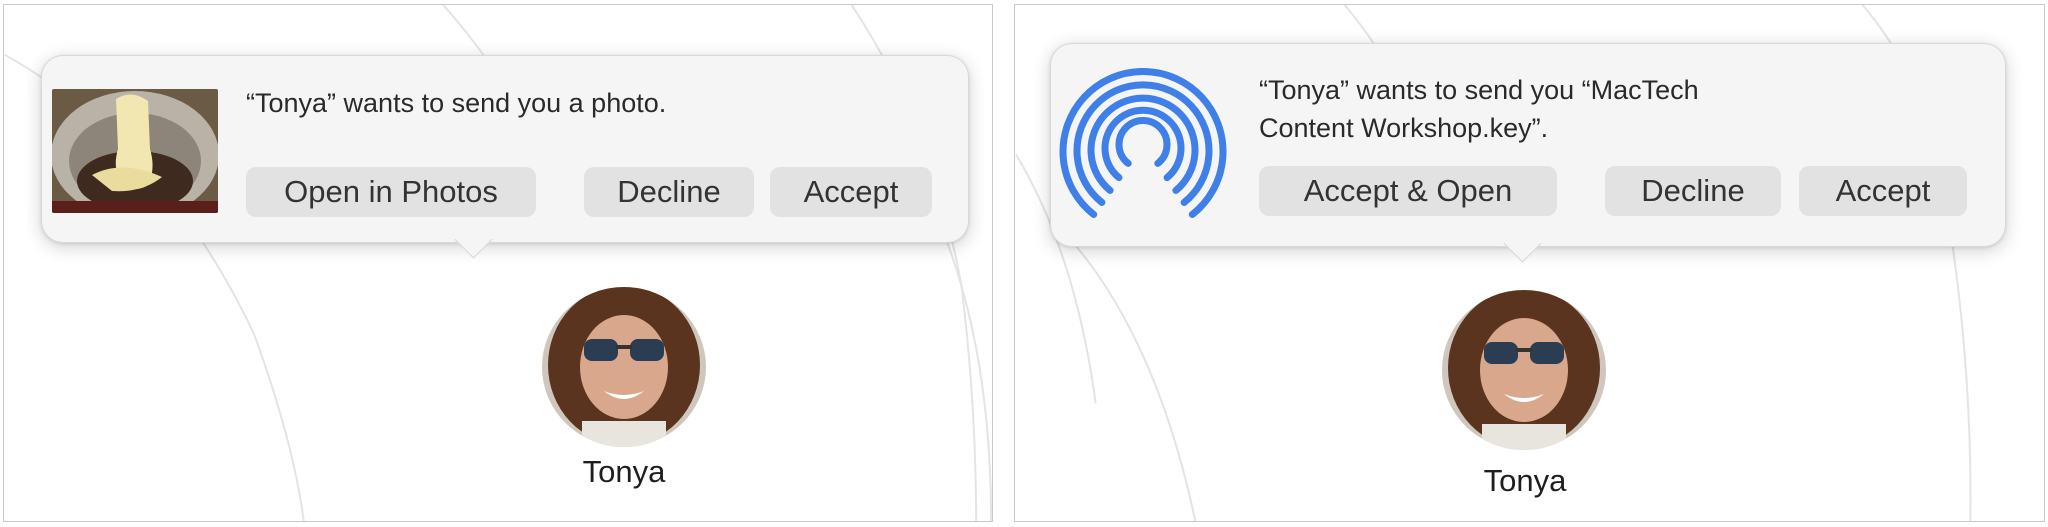 Image resolution: width=2048 pixels, height=527 pixels. Describe the element at coordinates (391, 192) in the screenshot. I see `open-in-photos-button: Open in Photos` at that location.